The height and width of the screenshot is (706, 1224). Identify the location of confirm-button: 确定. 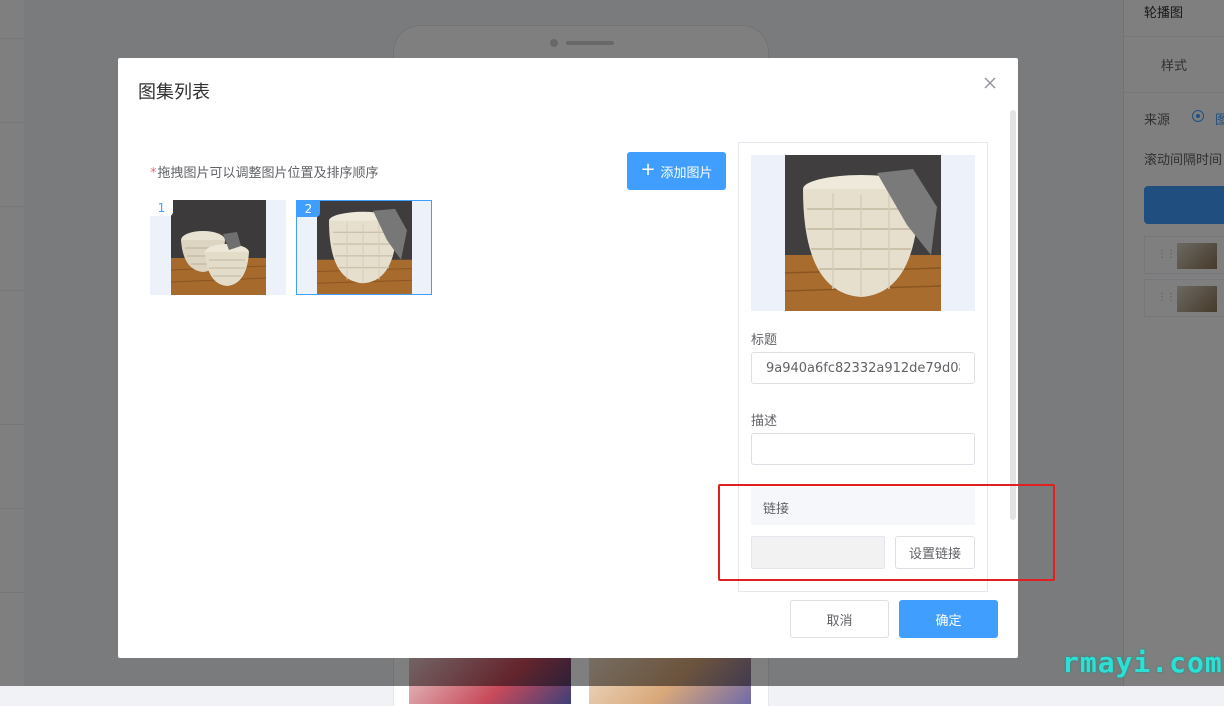
(948, 619).